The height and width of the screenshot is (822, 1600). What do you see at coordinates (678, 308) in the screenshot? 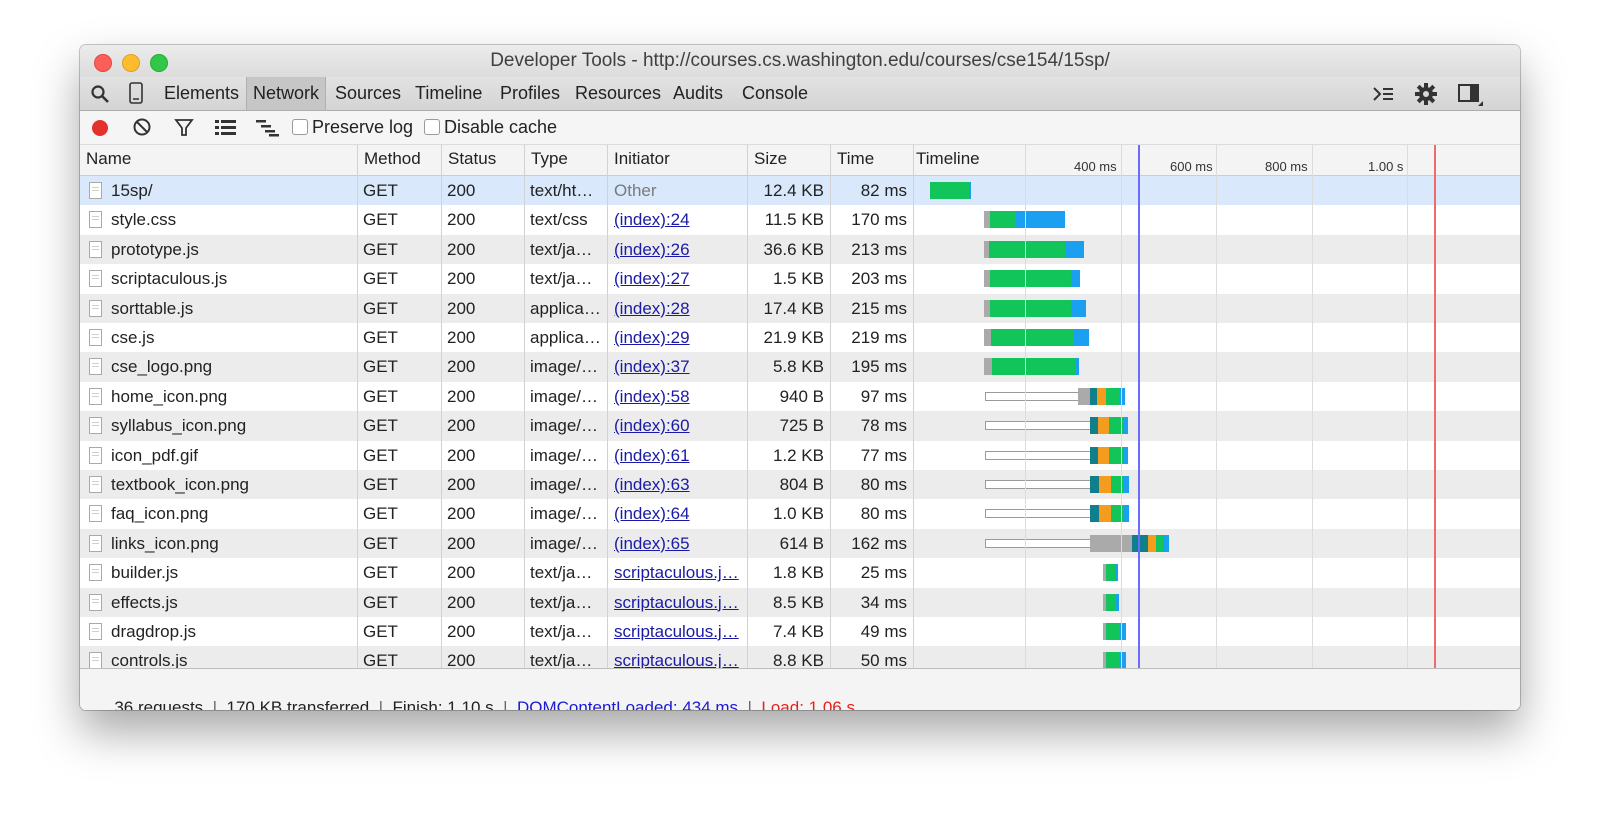
I see `request-initiator: (index):28` at bounding box center [678, 308].